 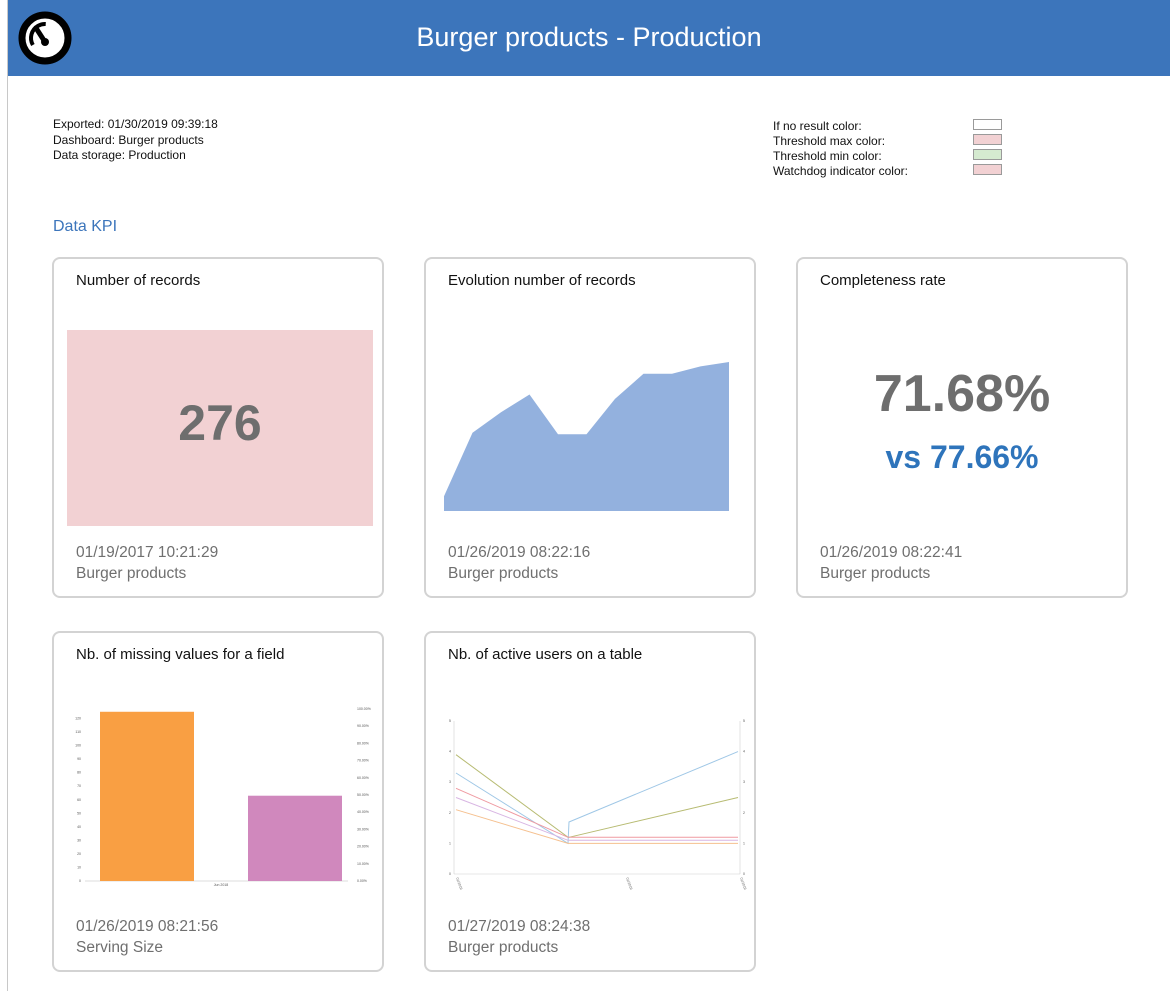 What do you see at coordinates (891, 552) in the screenshot?
I see `card-date: 01/26/2019 08:22:41` at bounding box center [891, 552].